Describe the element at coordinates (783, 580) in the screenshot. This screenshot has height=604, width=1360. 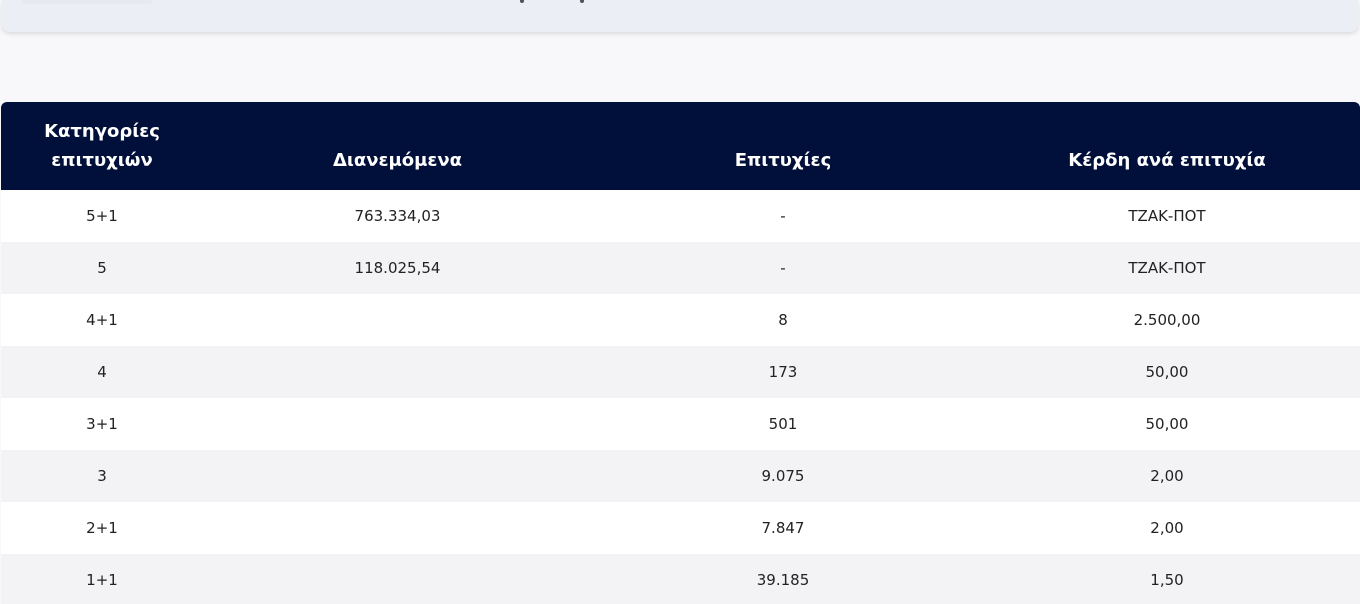
I see `cell-winners: 39.185` at that location.